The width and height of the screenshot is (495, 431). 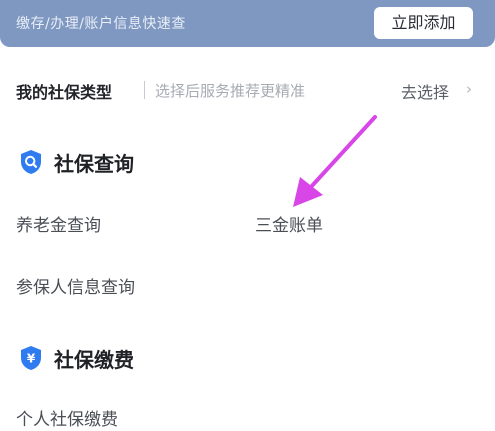 What do you see at coordinates (31, 162) in the screenshot?
I see `search-shield-icon` at bounding box center [31, 162].